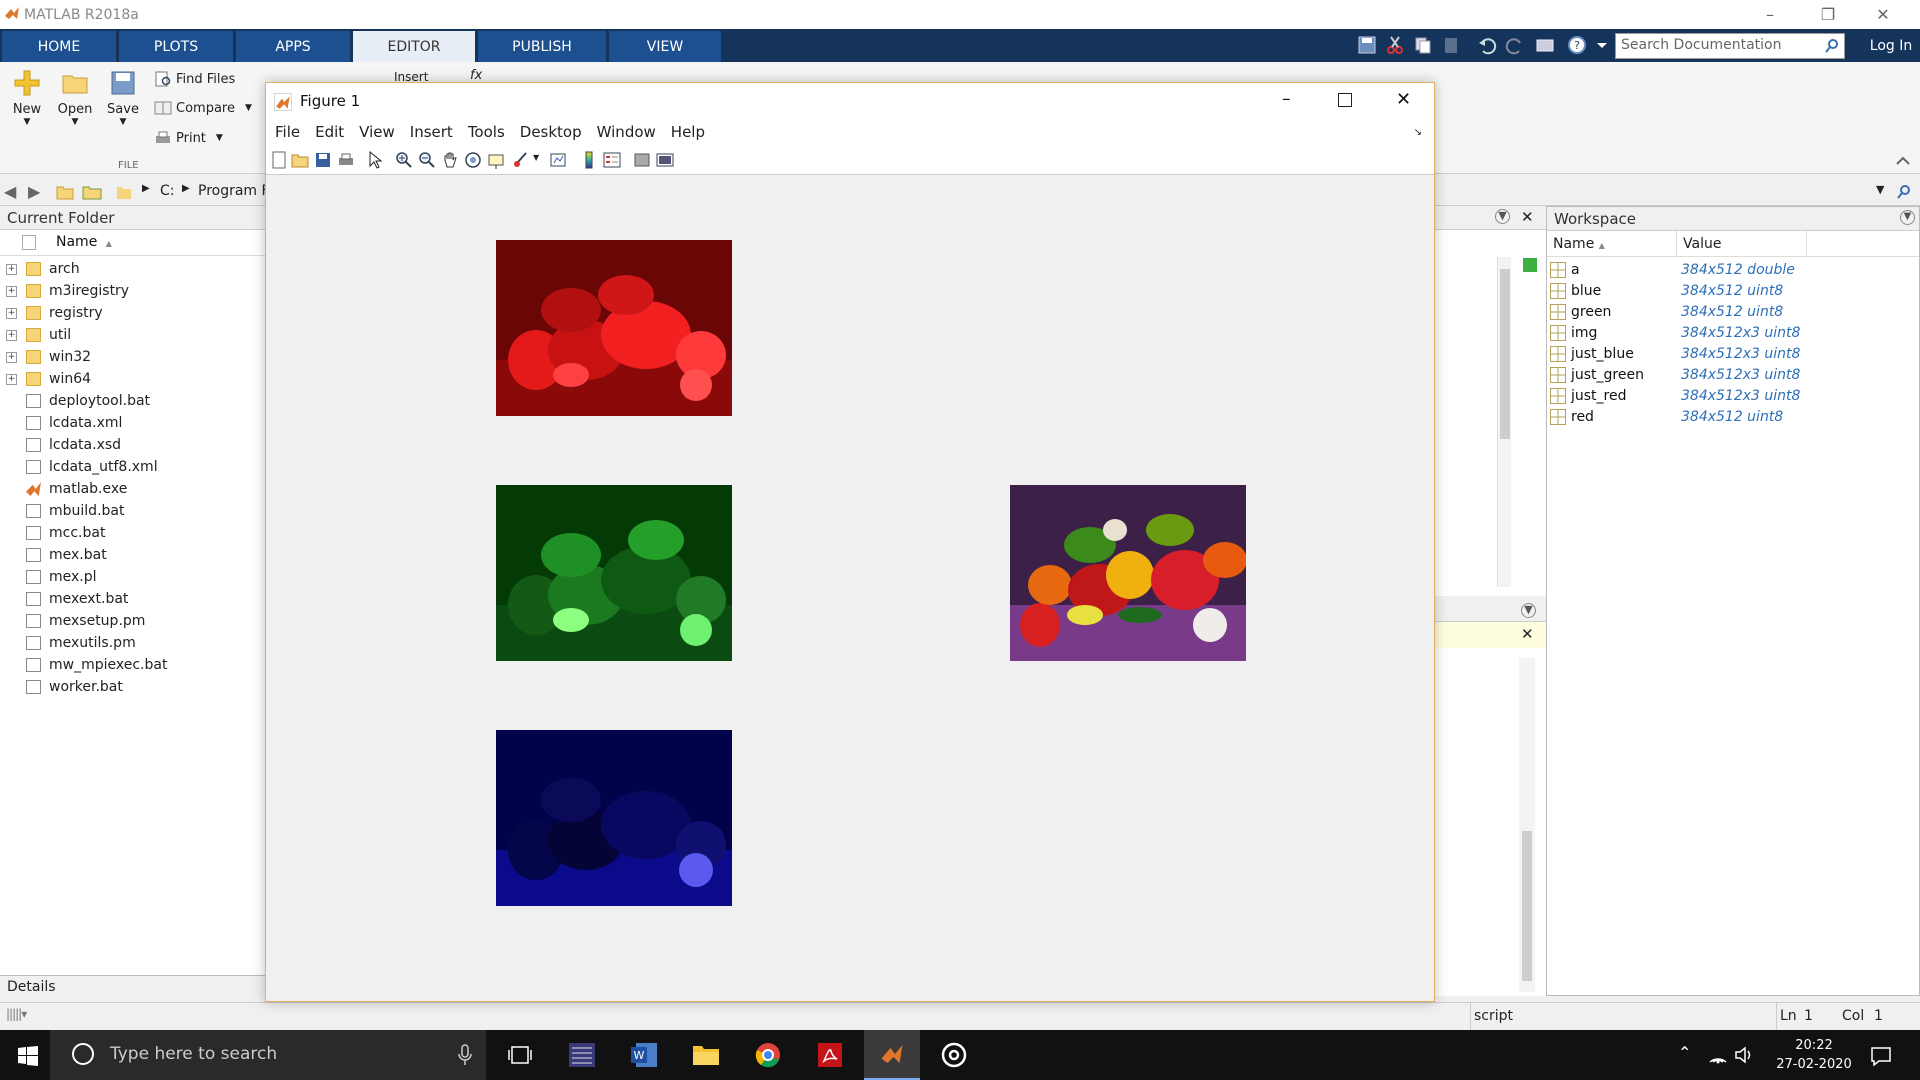 This screenshot has height=1080, width=1920. What do you see at coordinates (1505, 354) in the screenshot?
I see `editor-scroll-thumb` at bounding box center [1505, 354].